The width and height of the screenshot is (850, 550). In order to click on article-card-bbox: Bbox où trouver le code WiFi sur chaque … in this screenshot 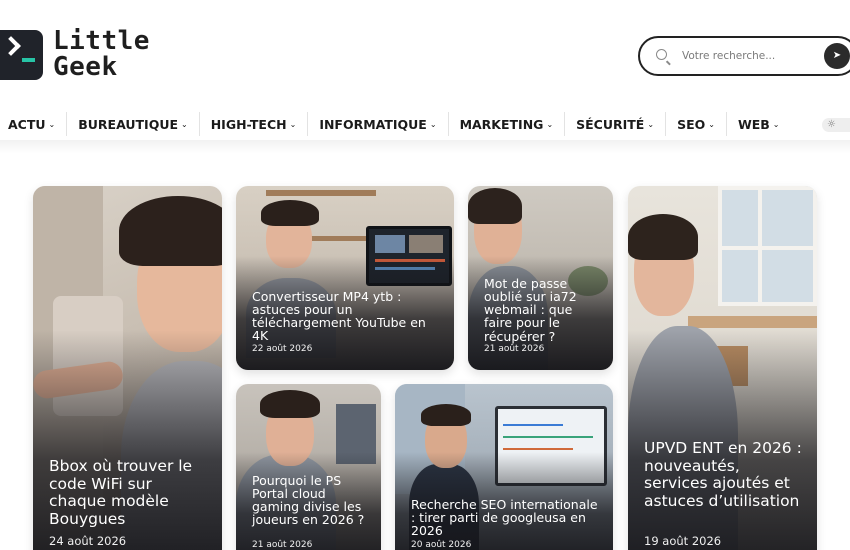, I will do `click(127, 368)`.